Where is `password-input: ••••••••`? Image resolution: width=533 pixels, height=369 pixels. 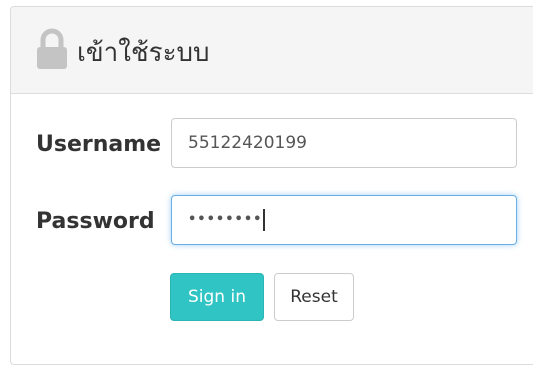
password-input: •••••••• is located at coordinates (344, 220).